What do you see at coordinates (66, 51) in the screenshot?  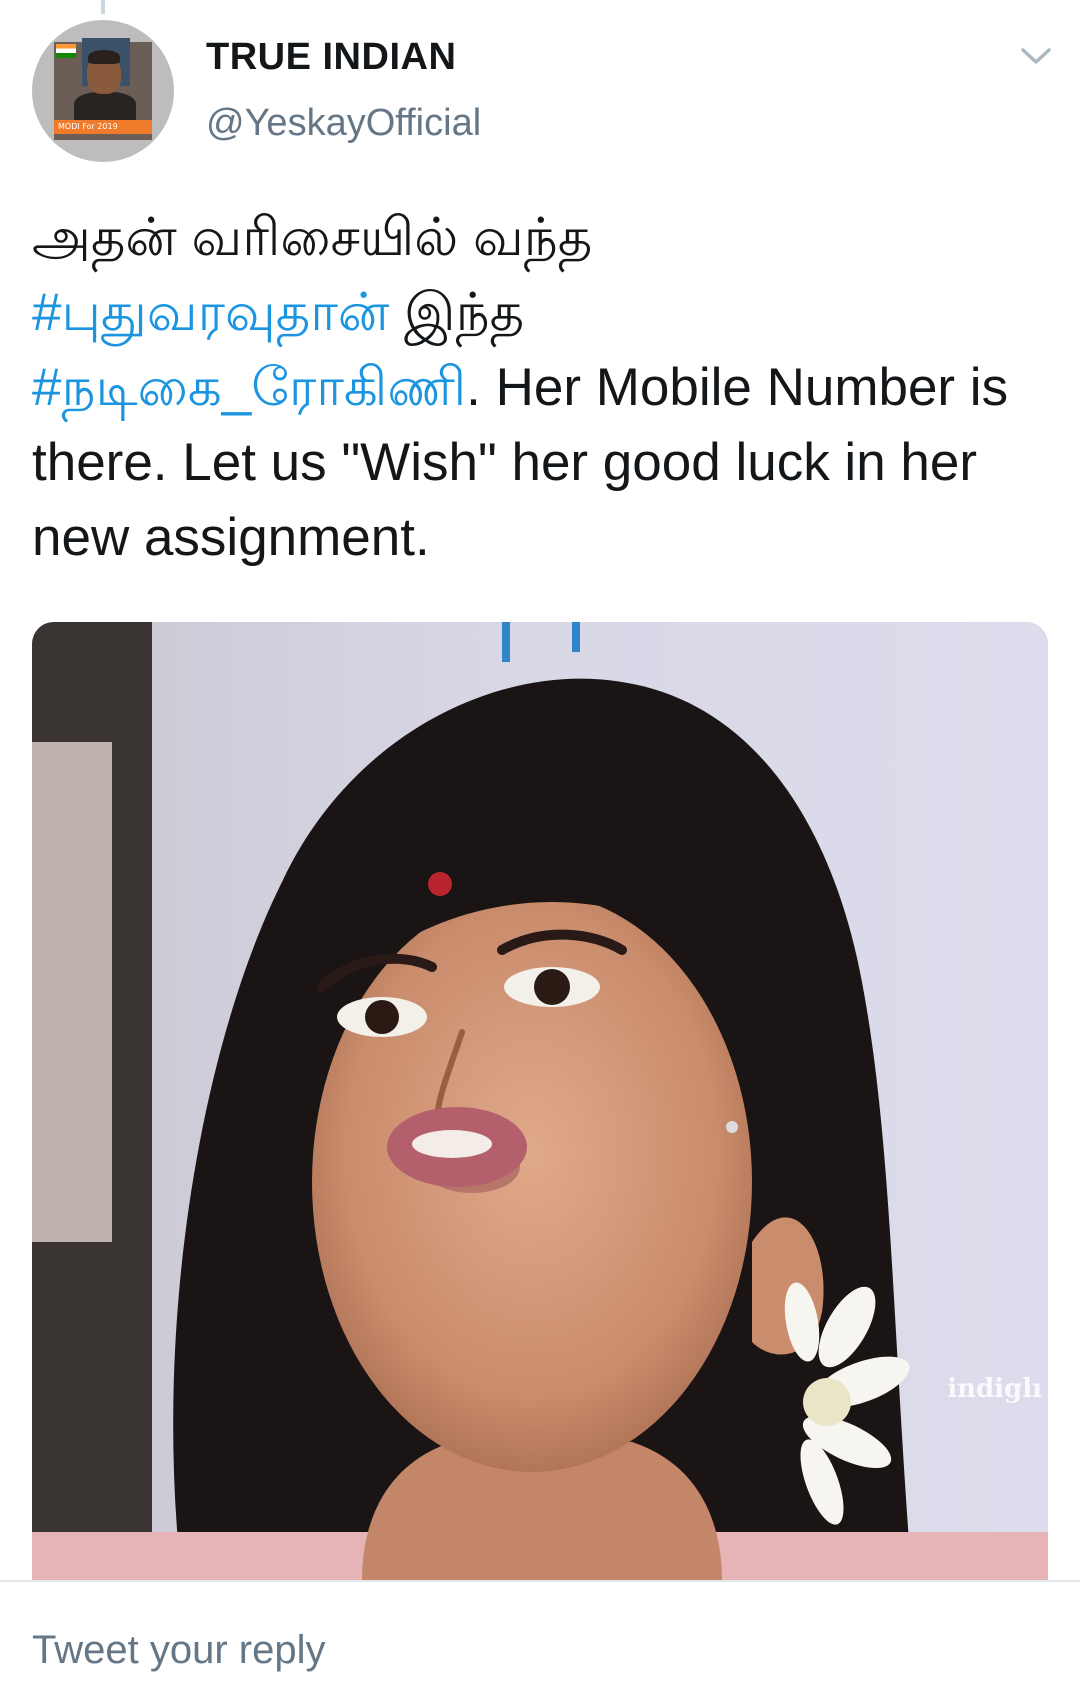 I see `india-flag-icon` at bounding box center [66, 51].